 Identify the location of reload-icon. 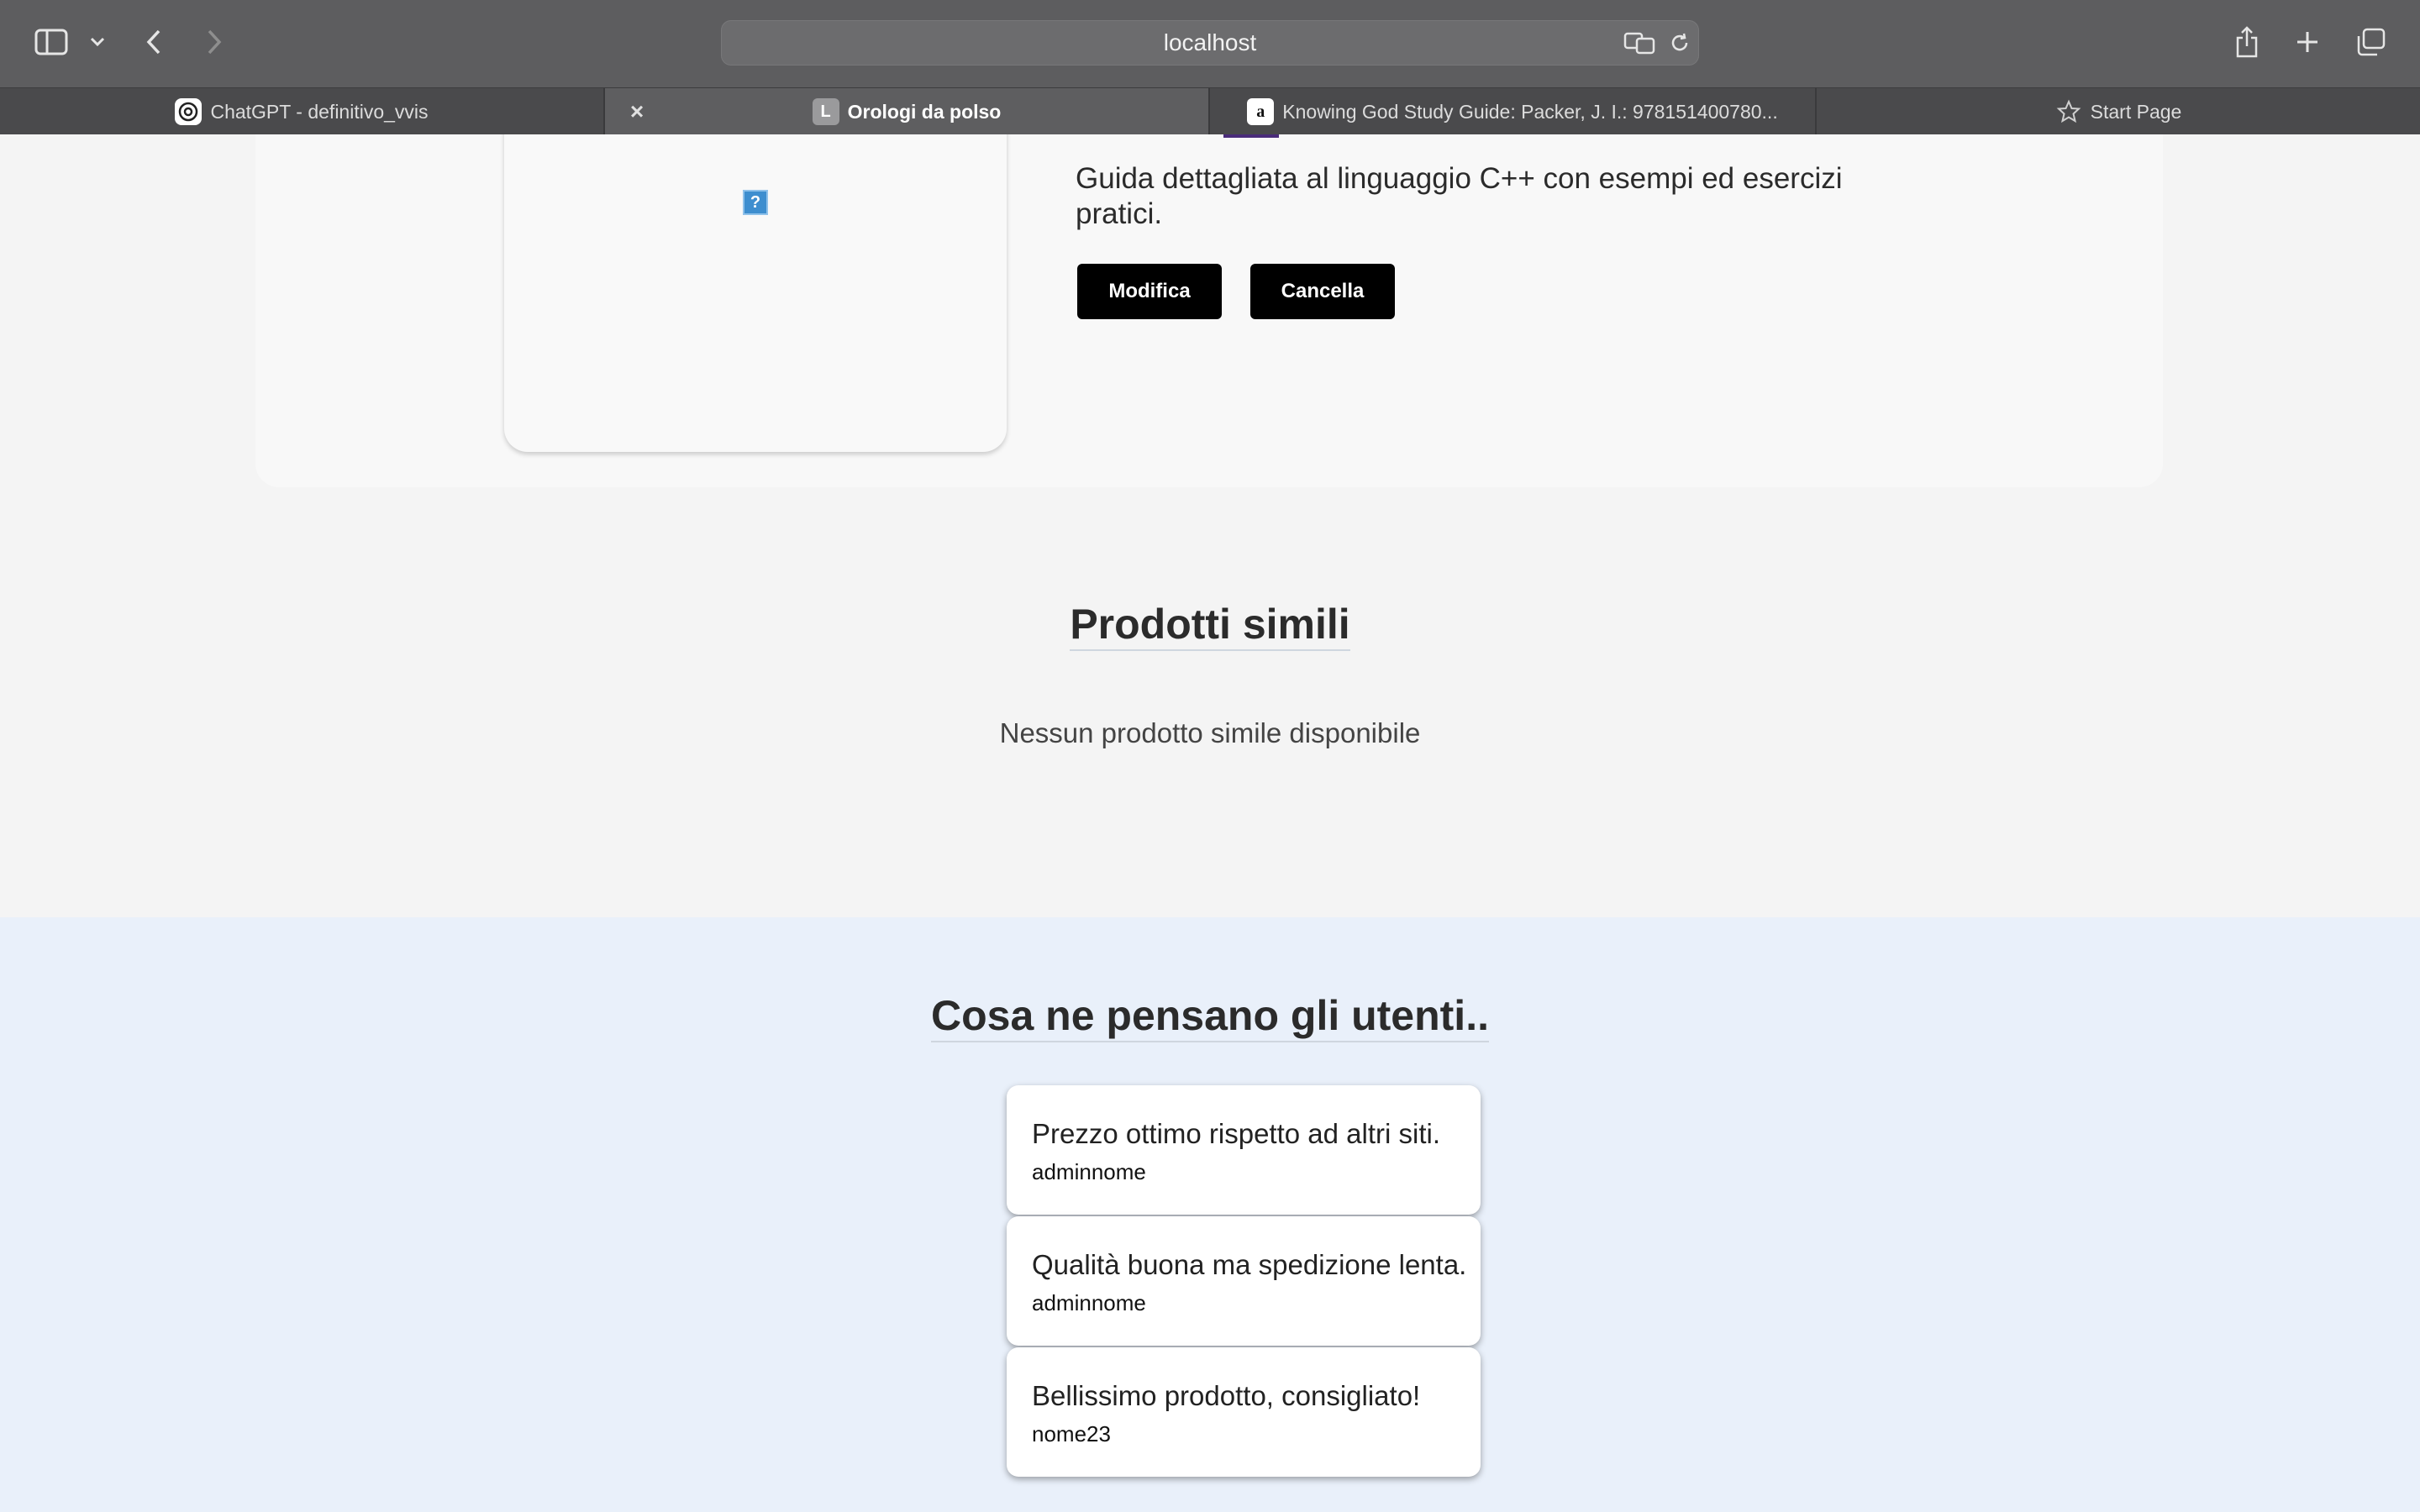
(1680, 42).